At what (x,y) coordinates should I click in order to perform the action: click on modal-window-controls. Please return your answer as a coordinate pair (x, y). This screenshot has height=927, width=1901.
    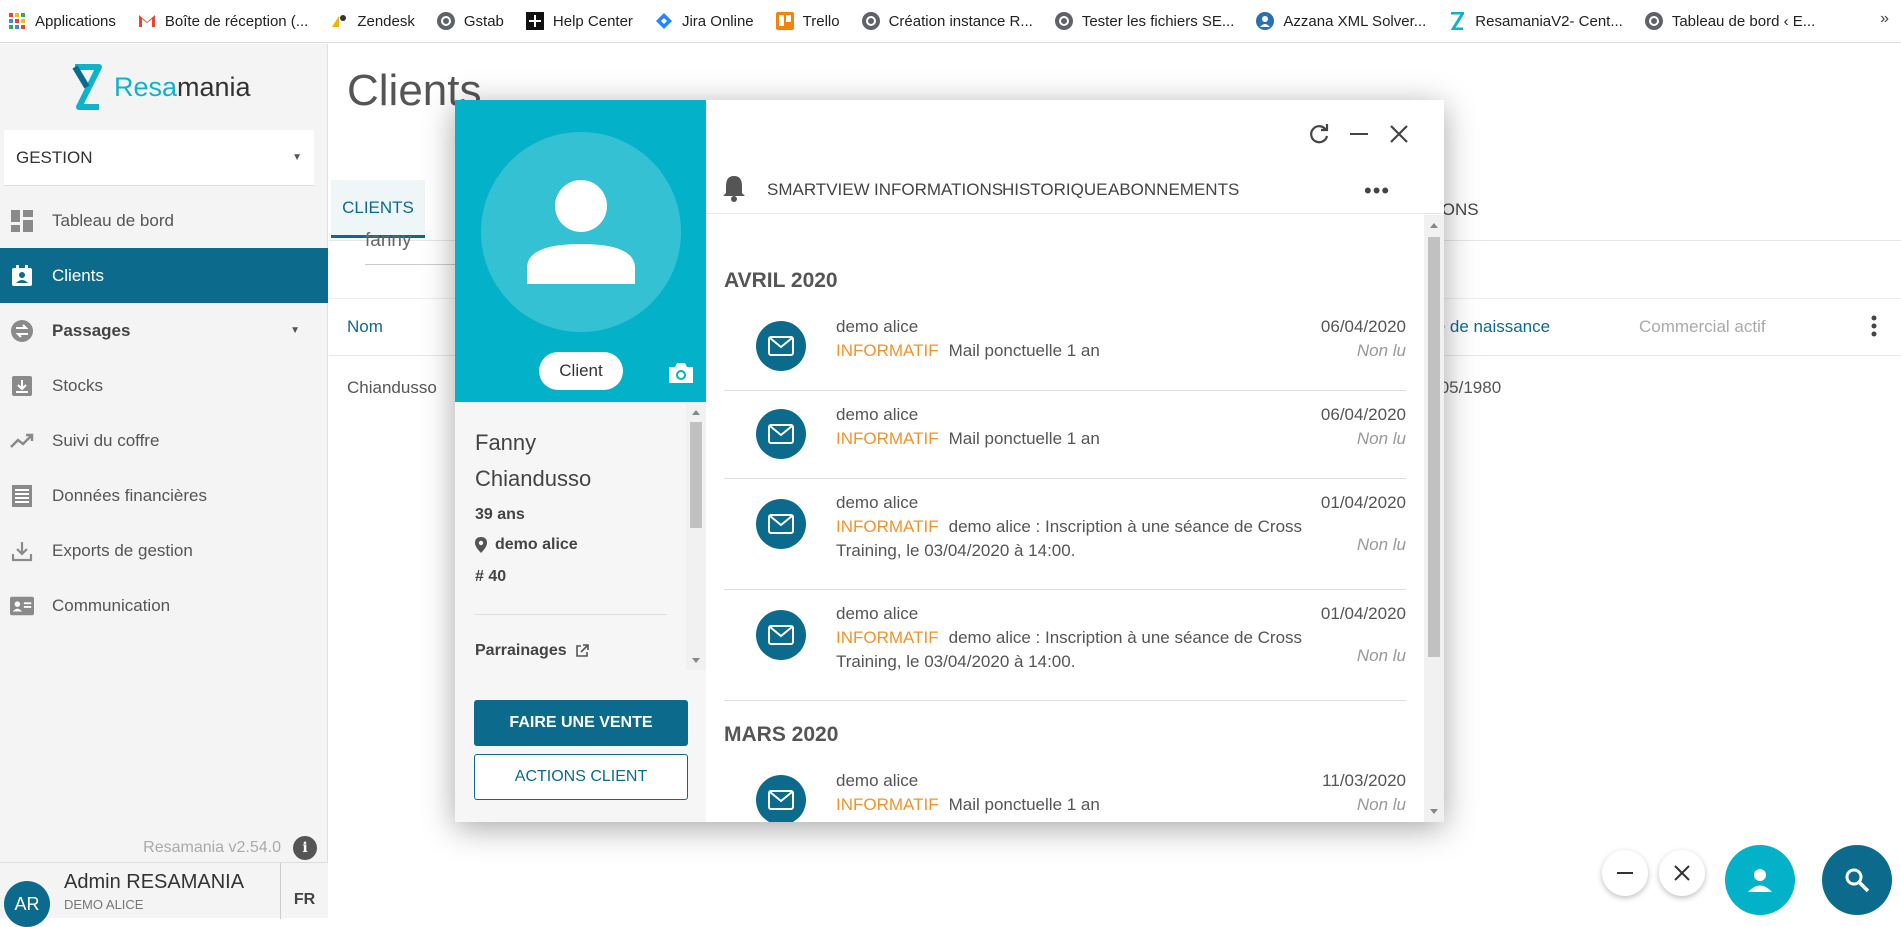
    Looking at the image, I should click on (1359, 134).